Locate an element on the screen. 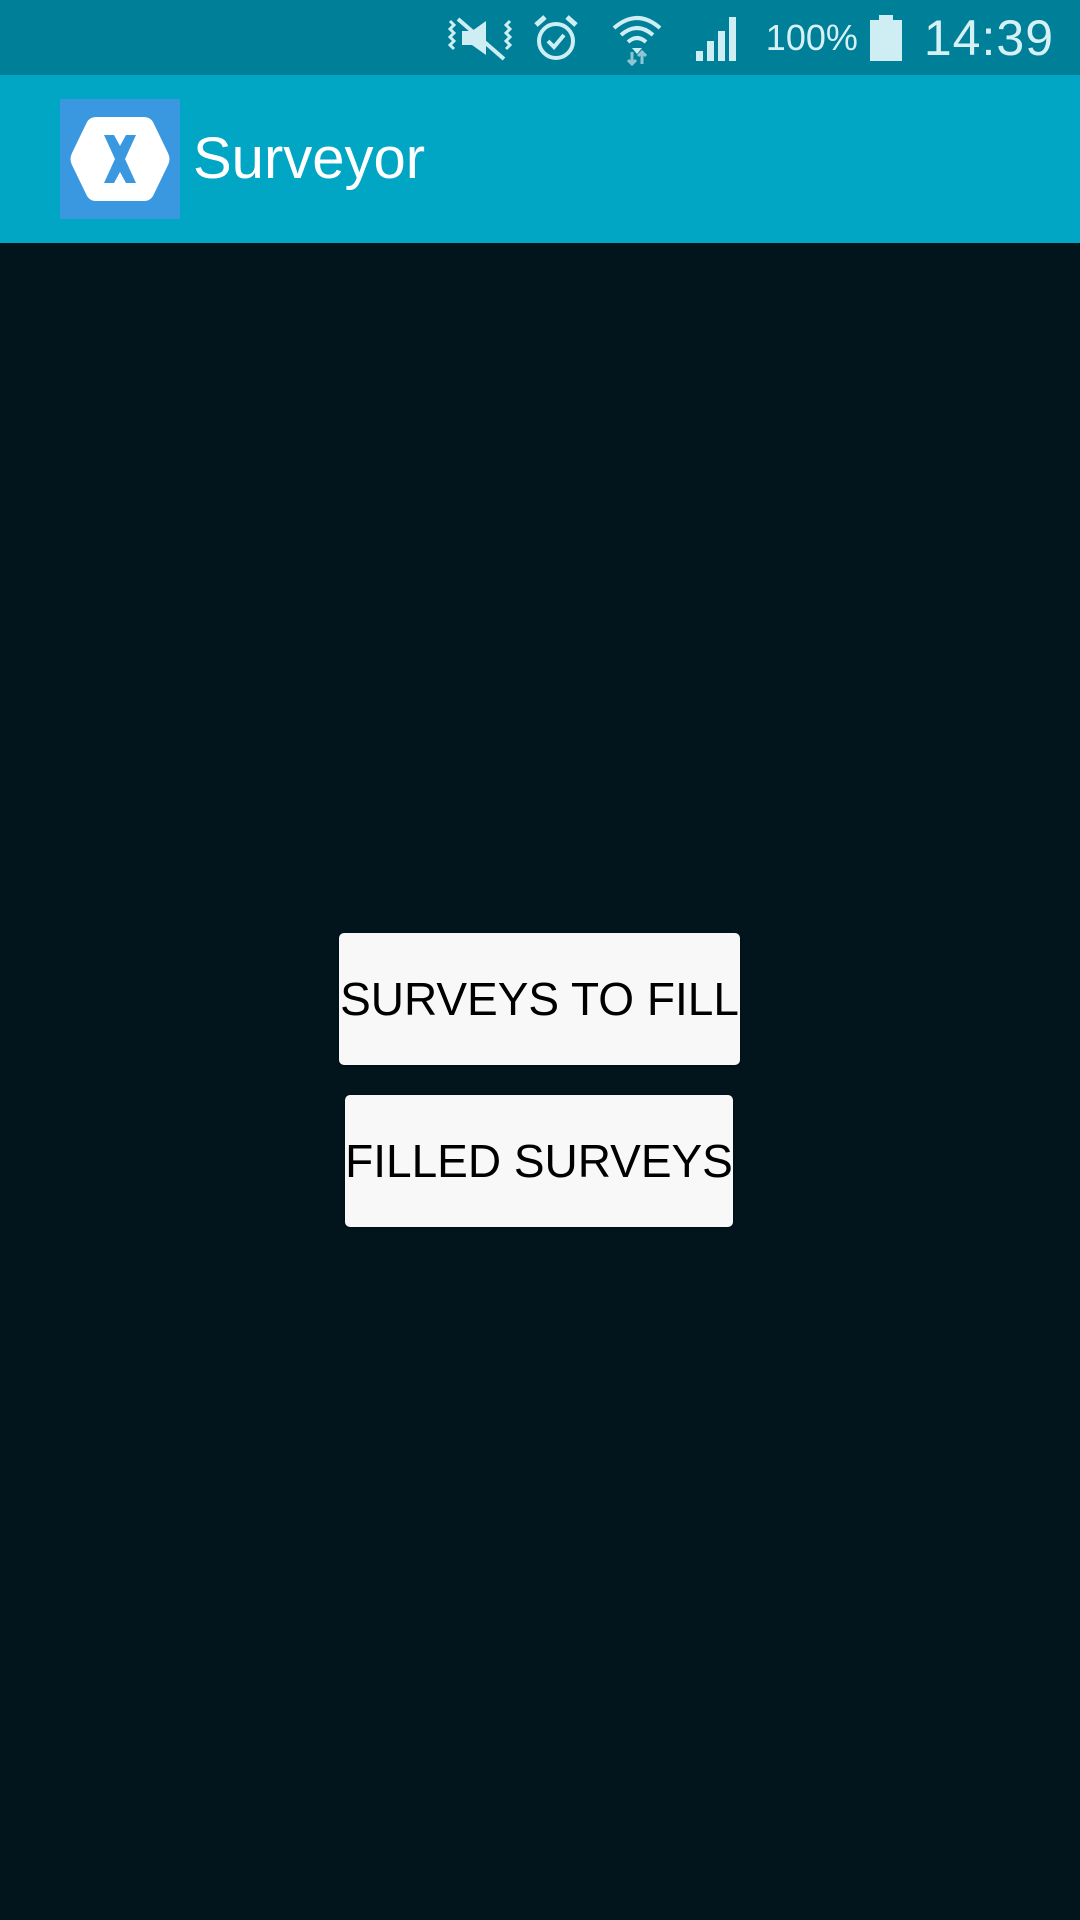  filled-surveys-button: FILLED SURVEYS is located at coordinates (539, 1161).